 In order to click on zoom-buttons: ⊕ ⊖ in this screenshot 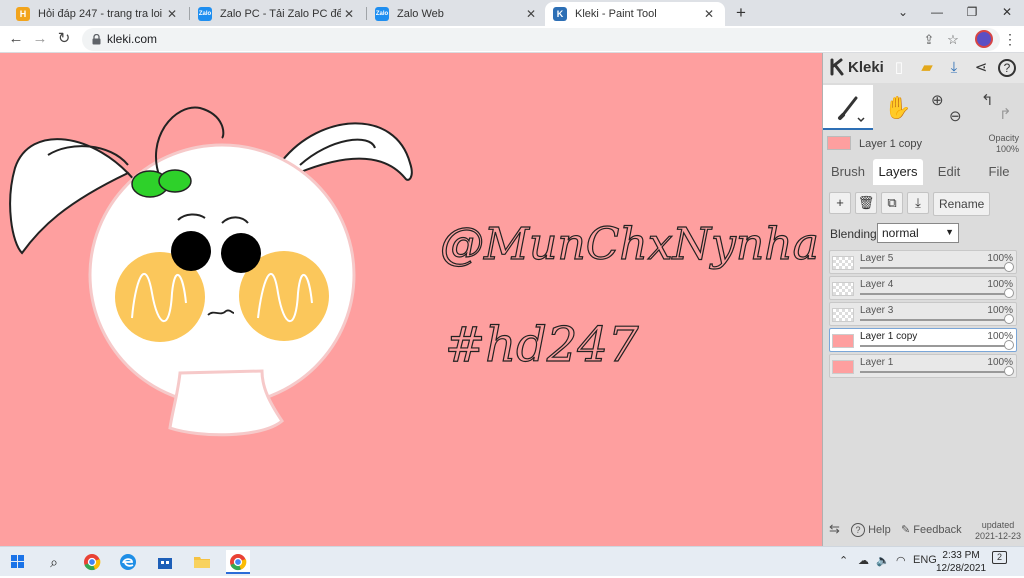, I will do `click(949, 107)`.